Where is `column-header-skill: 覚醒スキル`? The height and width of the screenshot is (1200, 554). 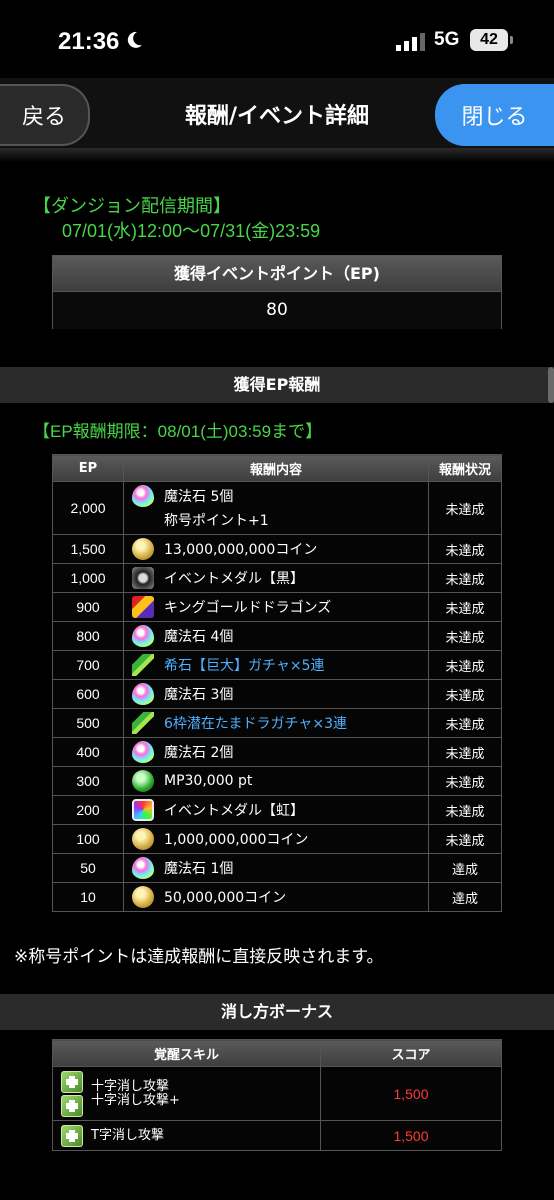 column-header-skill: 覚醒スキル is located at coordinates (186, 1053).